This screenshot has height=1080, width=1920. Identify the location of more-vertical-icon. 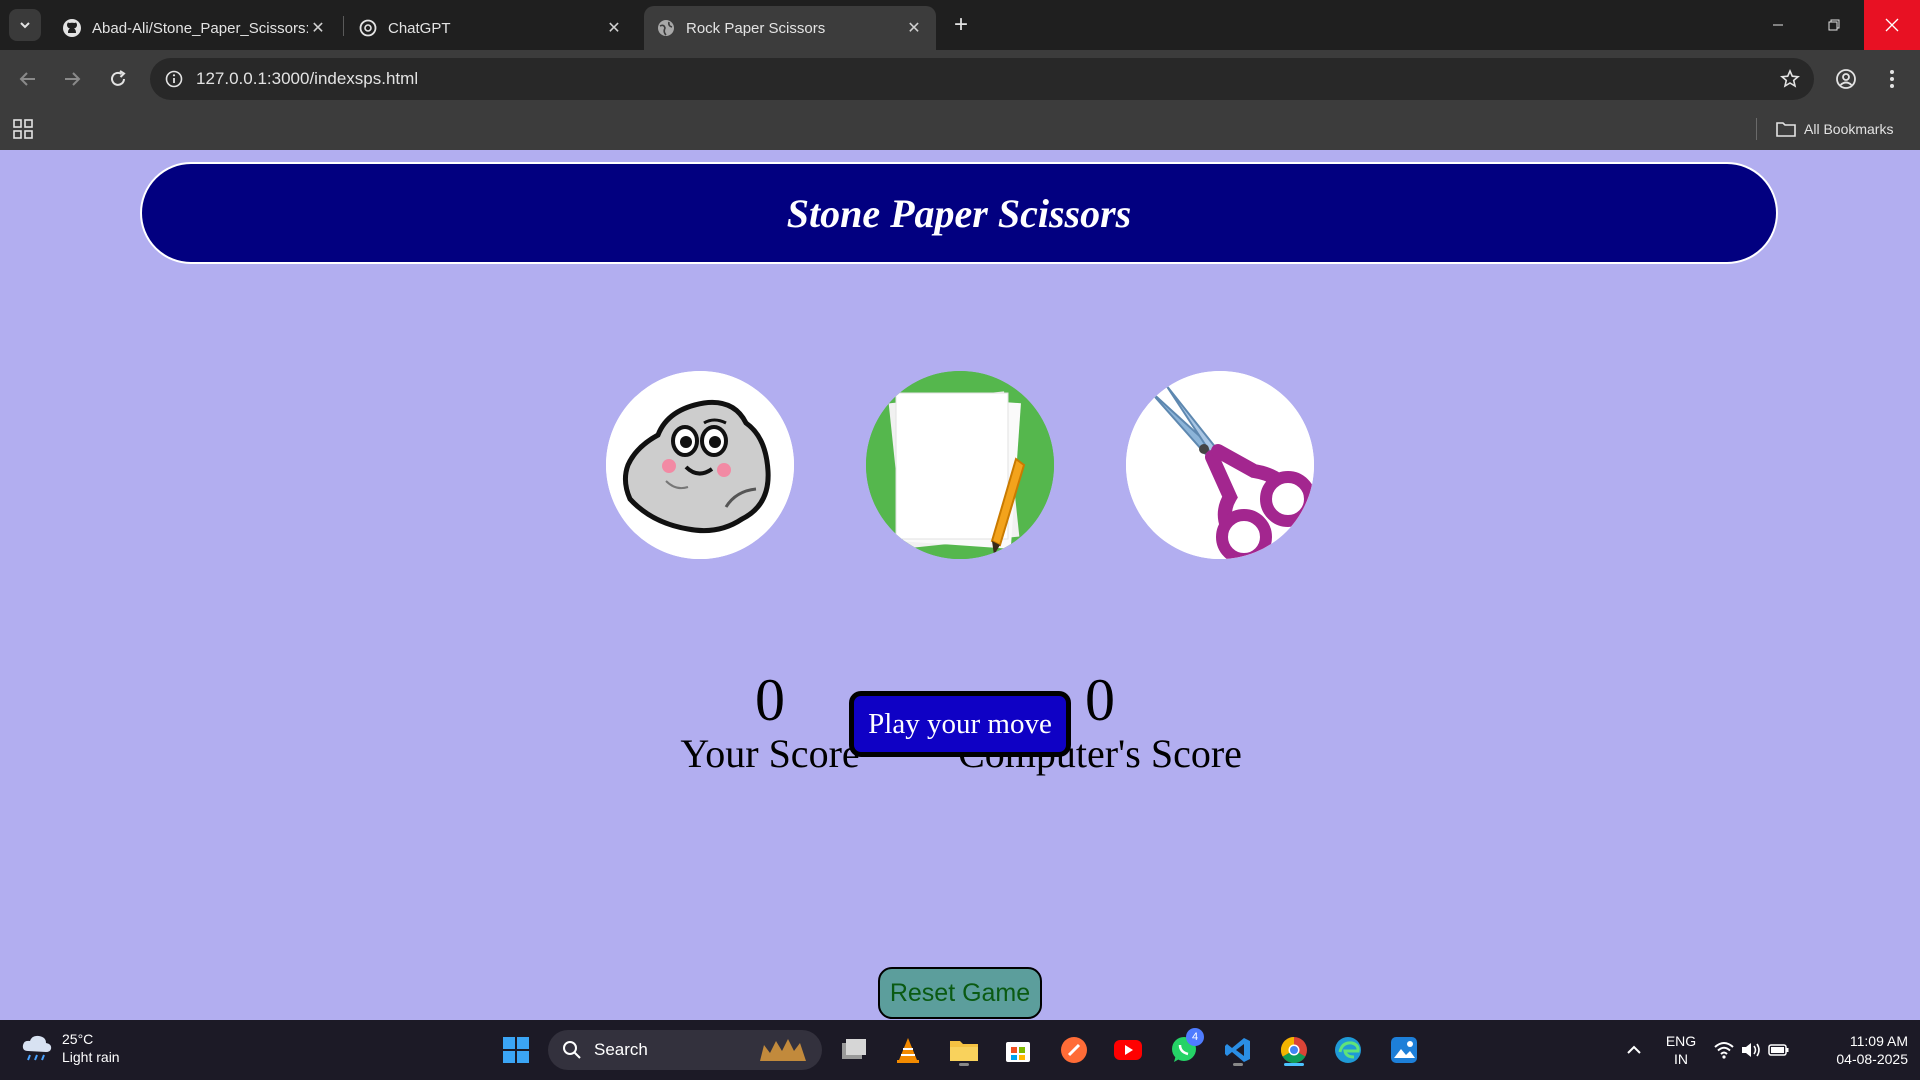
(1892, 79).